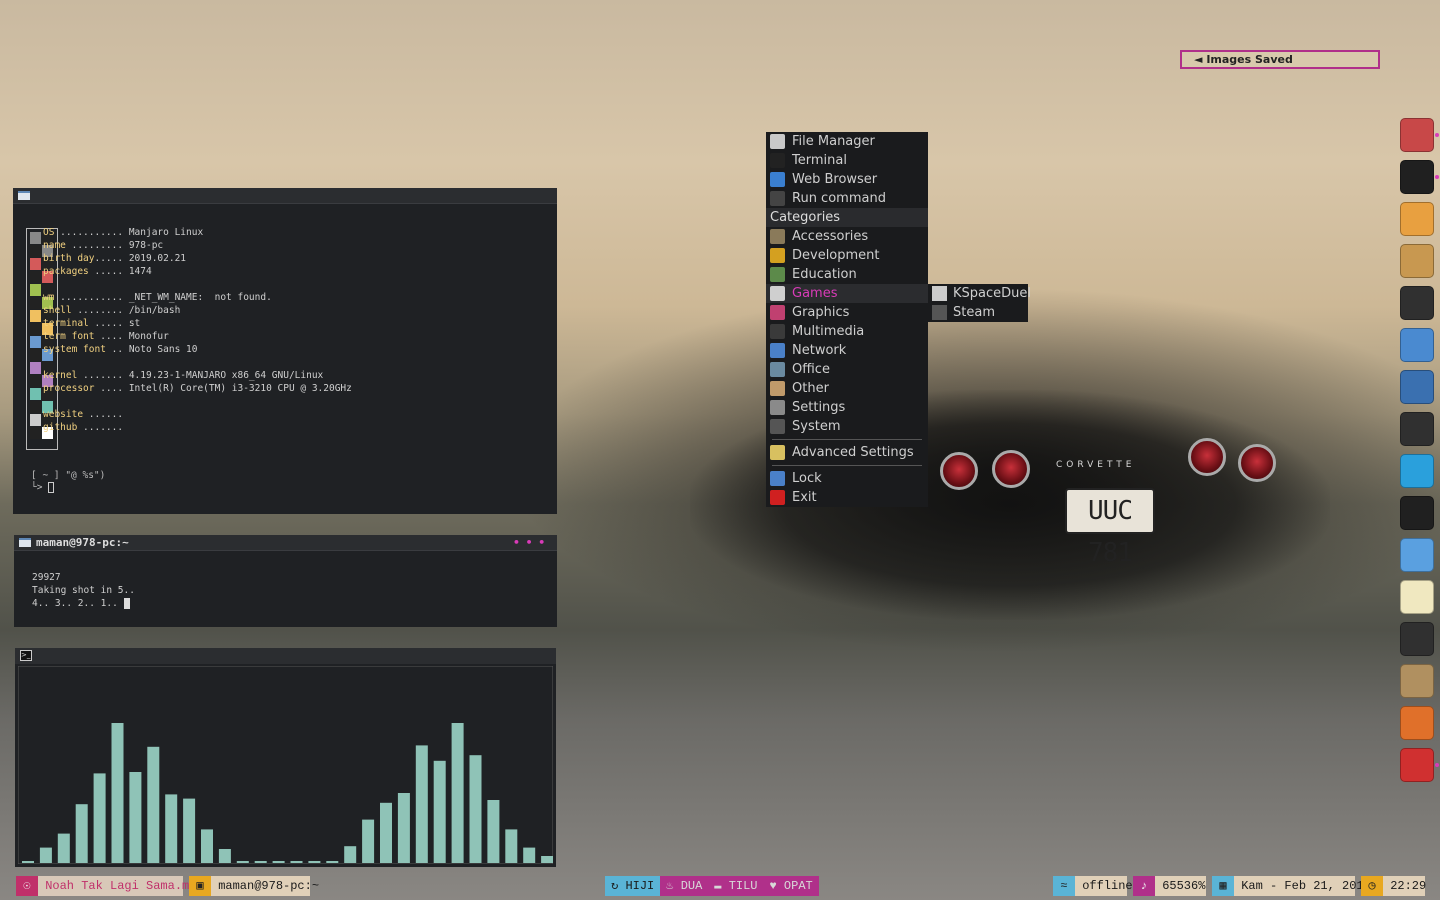  What do you see at coordinates (830, 236) in the screenshot?
I see `menu-item-label: Accessories` at bounding box center [830, 236].